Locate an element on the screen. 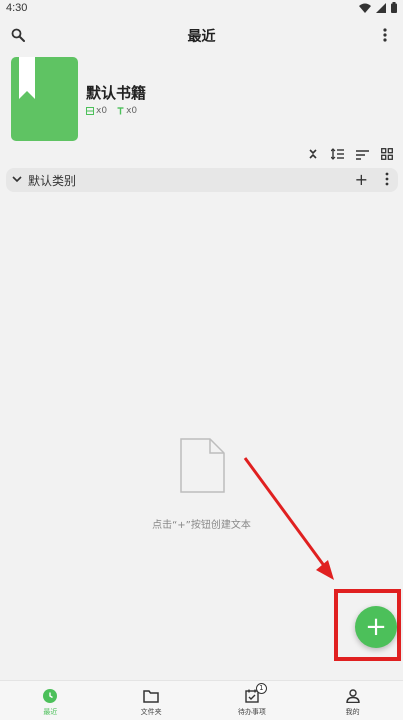 The width and height of the screenshot is (403, 720). nav-label-recent: 最近 is located at coordinates (50, 712).